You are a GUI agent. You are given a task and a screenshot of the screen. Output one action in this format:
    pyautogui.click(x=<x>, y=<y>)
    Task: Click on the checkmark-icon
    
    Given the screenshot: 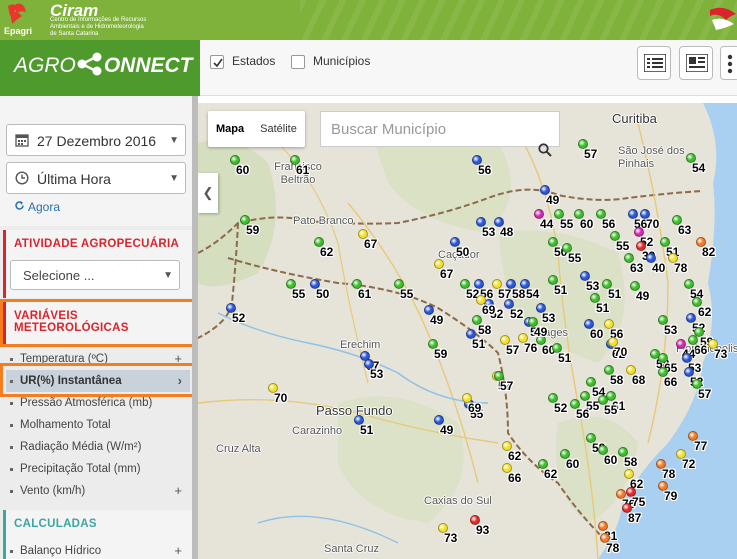 What is the action you would take?
    pyautogui.click(x=218, y=63)
    